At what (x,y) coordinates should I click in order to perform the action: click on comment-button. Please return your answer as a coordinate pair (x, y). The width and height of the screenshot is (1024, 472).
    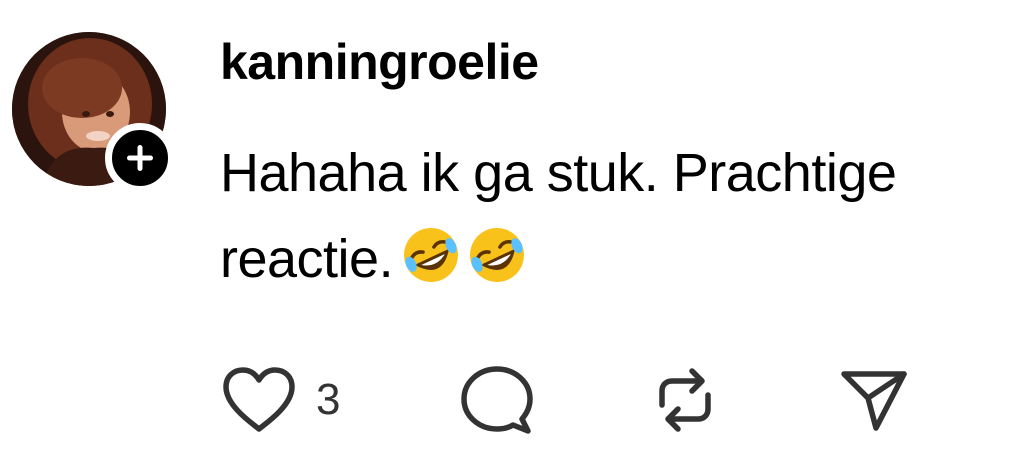
    Looking at the image, I should click on (497, 400).